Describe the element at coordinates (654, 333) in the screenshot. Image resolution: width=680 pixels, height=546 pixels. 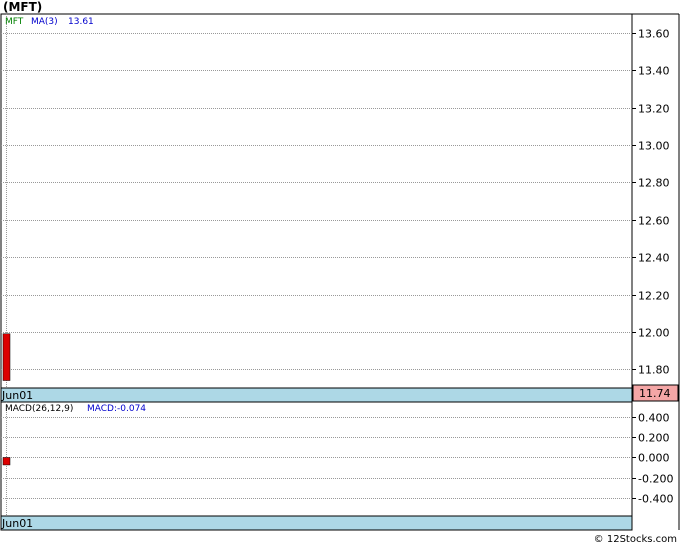
I see `tick-label: 12.00` at that location.